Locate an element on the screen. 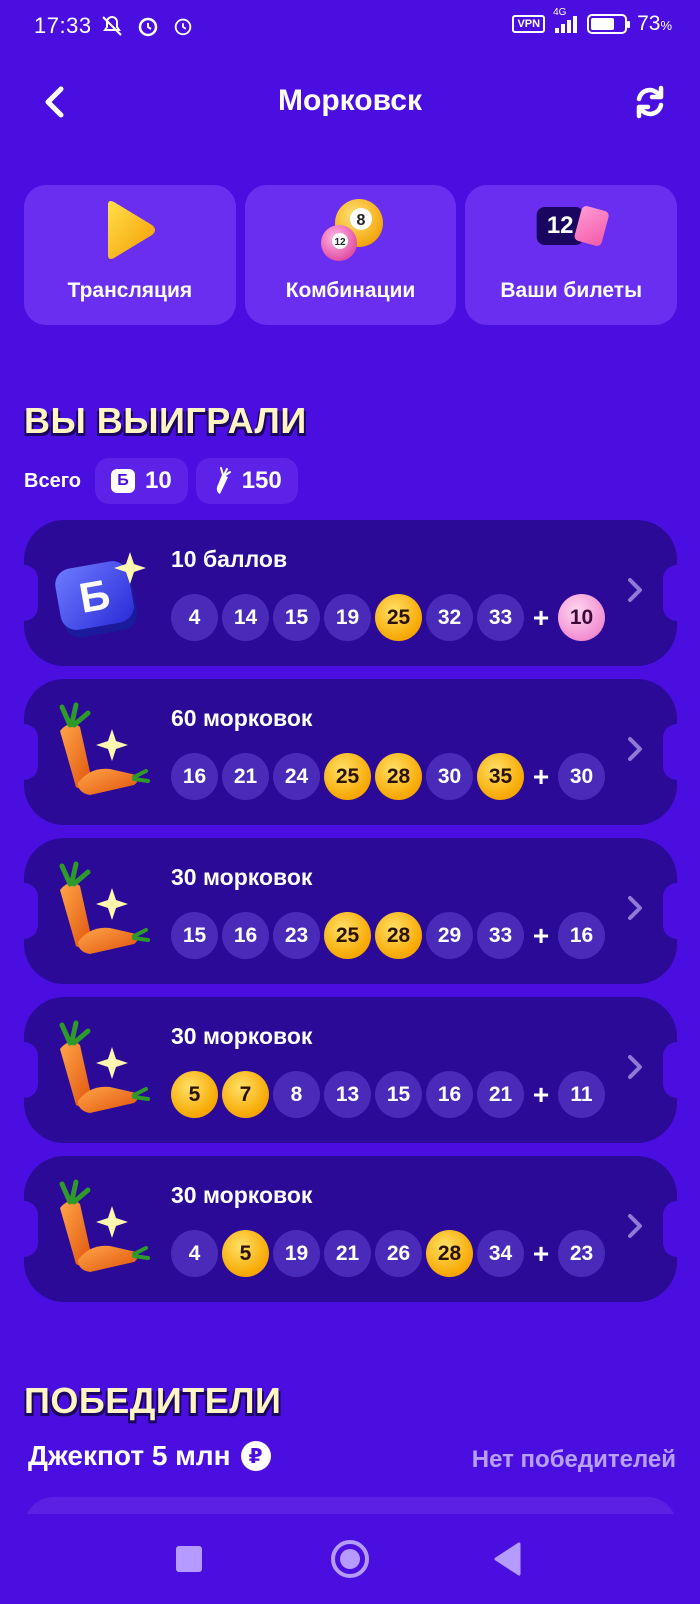 The height and width of the screenshot is (1604, 700). carrots-total: 150 is located at coordinates (261, 480).